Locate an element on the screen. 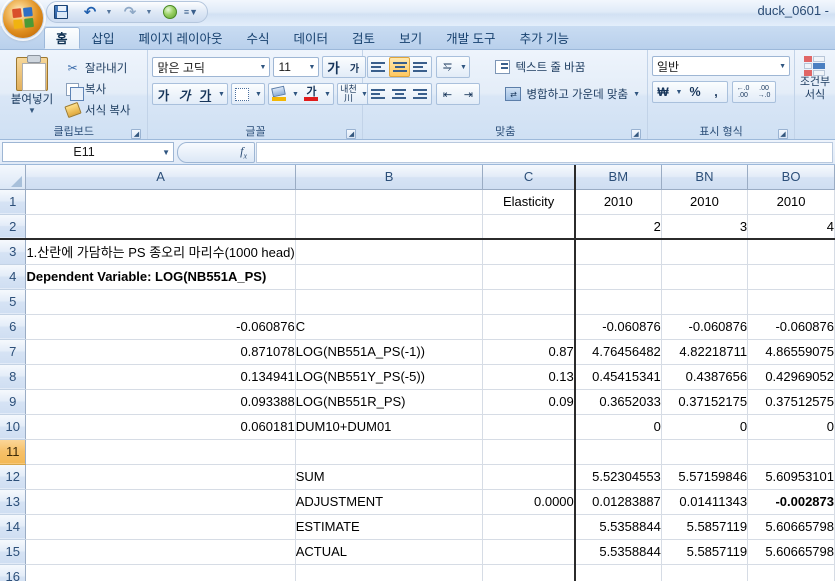  cell-BO9: 0.37512575 is located at coordinates (791, 402).